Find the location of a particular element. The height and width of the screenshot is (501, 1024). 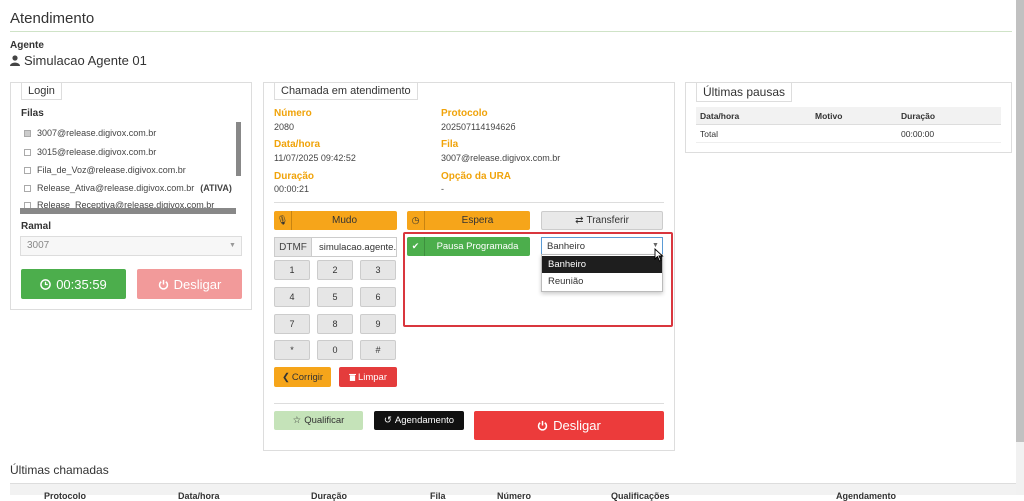

queue-item: Fila_de_Voz@release.digivox.com.br is located at coordinates (105, 170).